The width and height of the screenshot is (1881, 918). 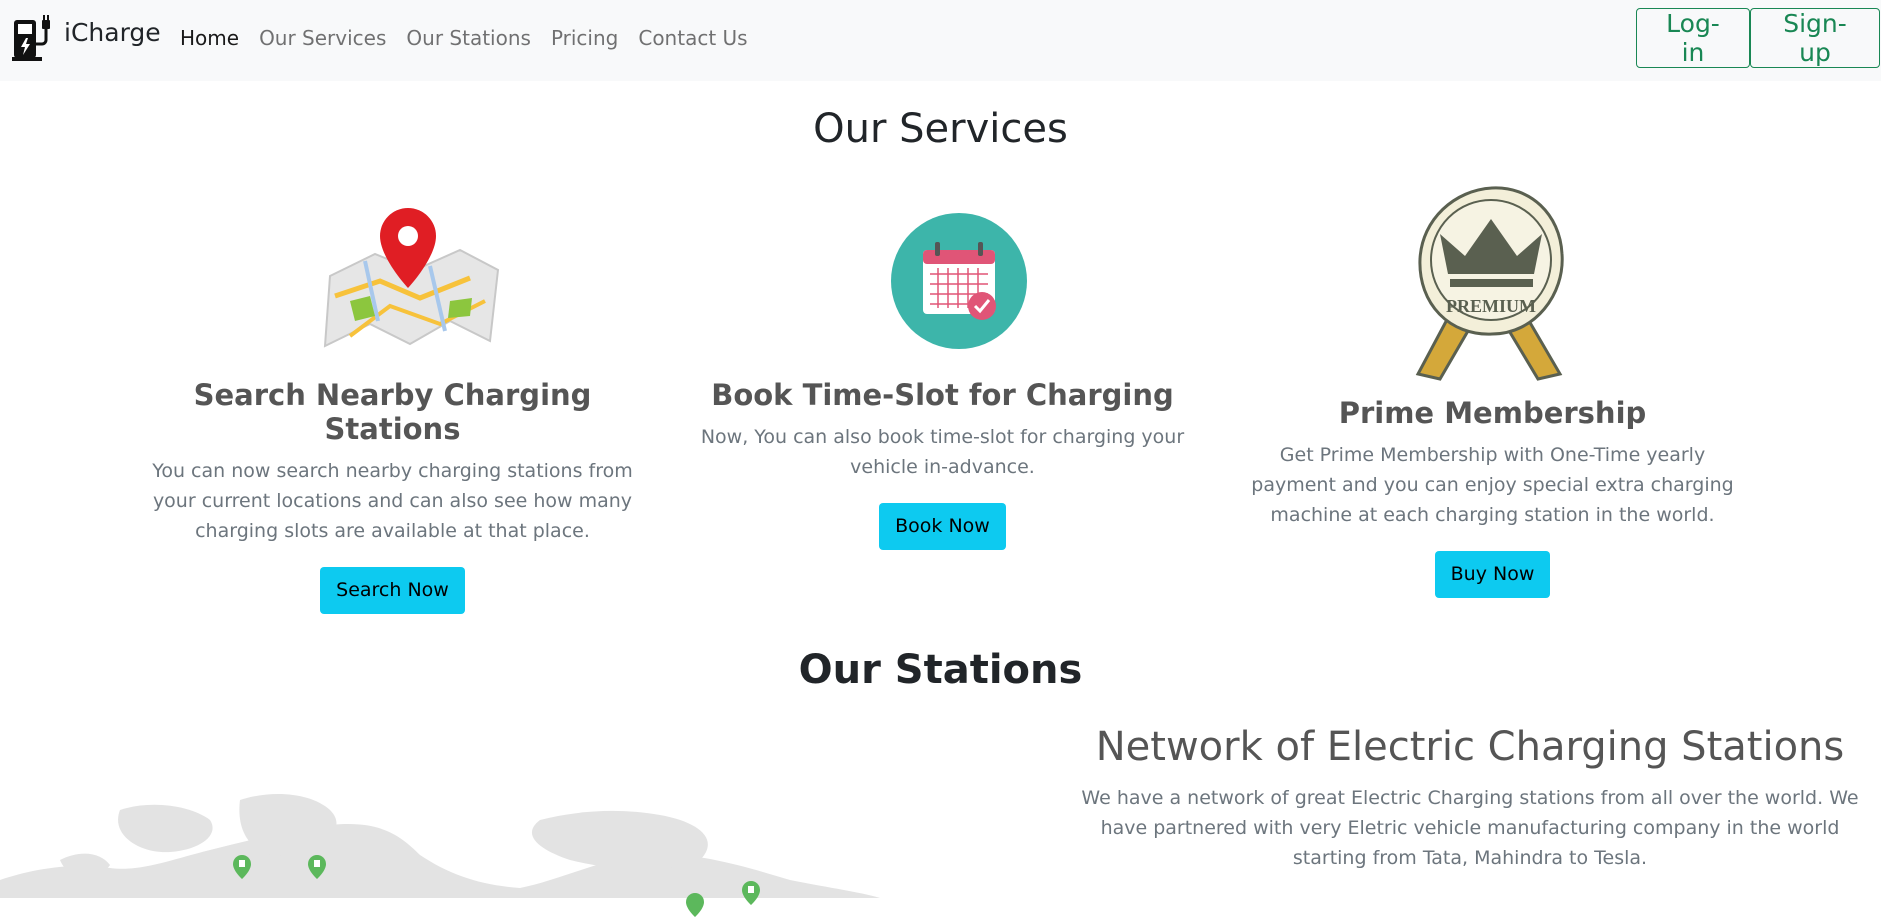 What do you see at coordinates (1815, 38) in the screenshot?
I see `signup-button: Sign-up` at bounding box center [1815, 38].